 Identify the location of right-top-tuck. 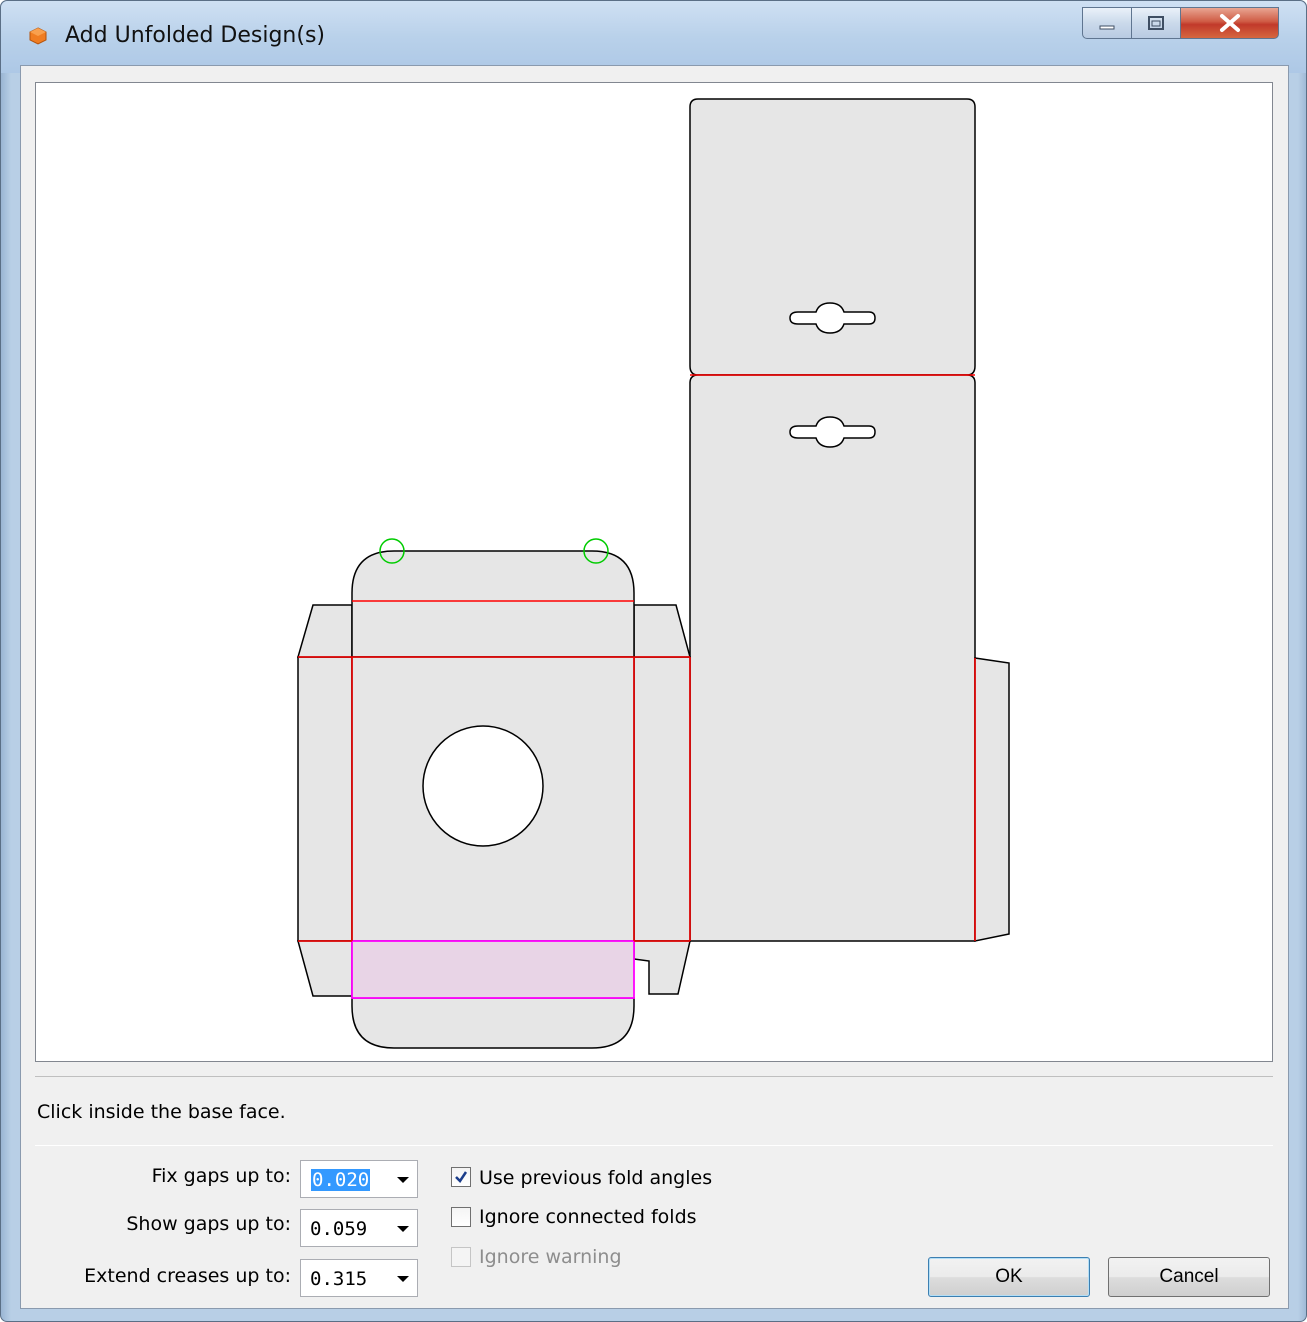
(662, 631).